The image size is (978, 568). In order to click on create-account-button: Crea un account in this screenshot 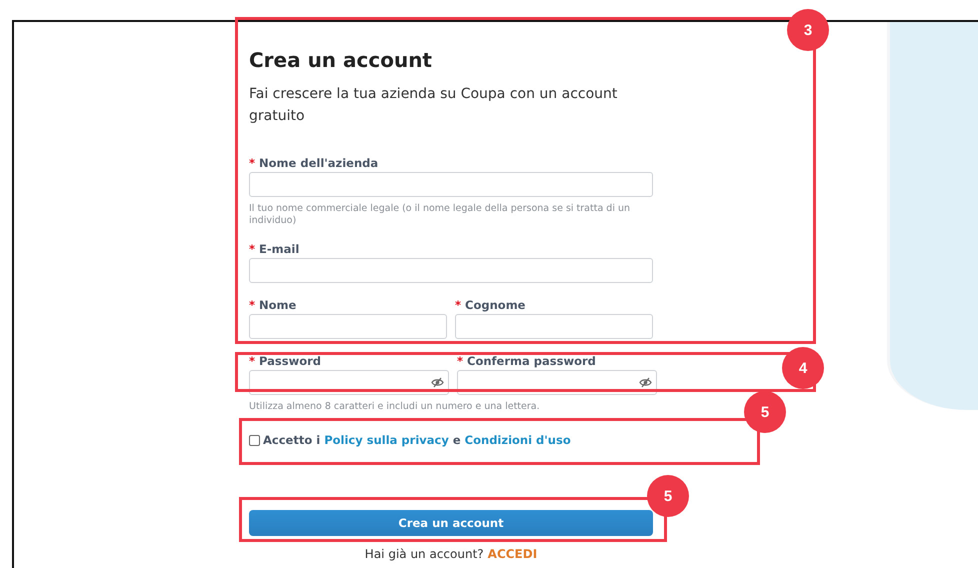, I will do `click(451, 523)`.